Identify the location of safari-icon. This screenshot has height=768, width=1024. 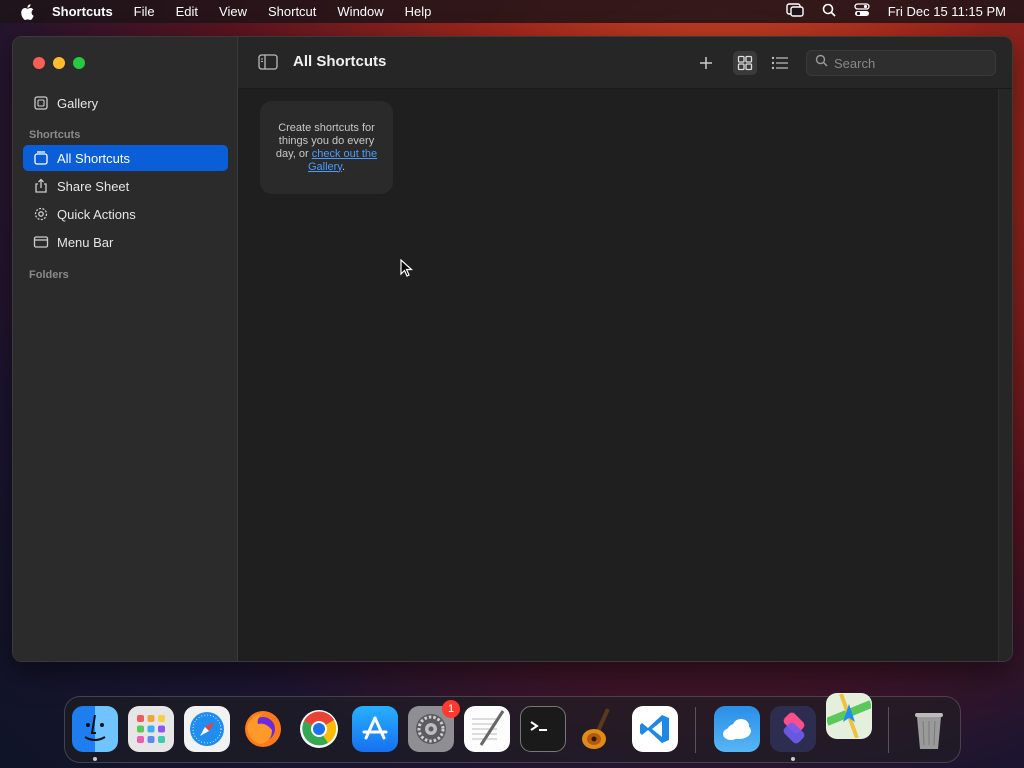
(207, 729).